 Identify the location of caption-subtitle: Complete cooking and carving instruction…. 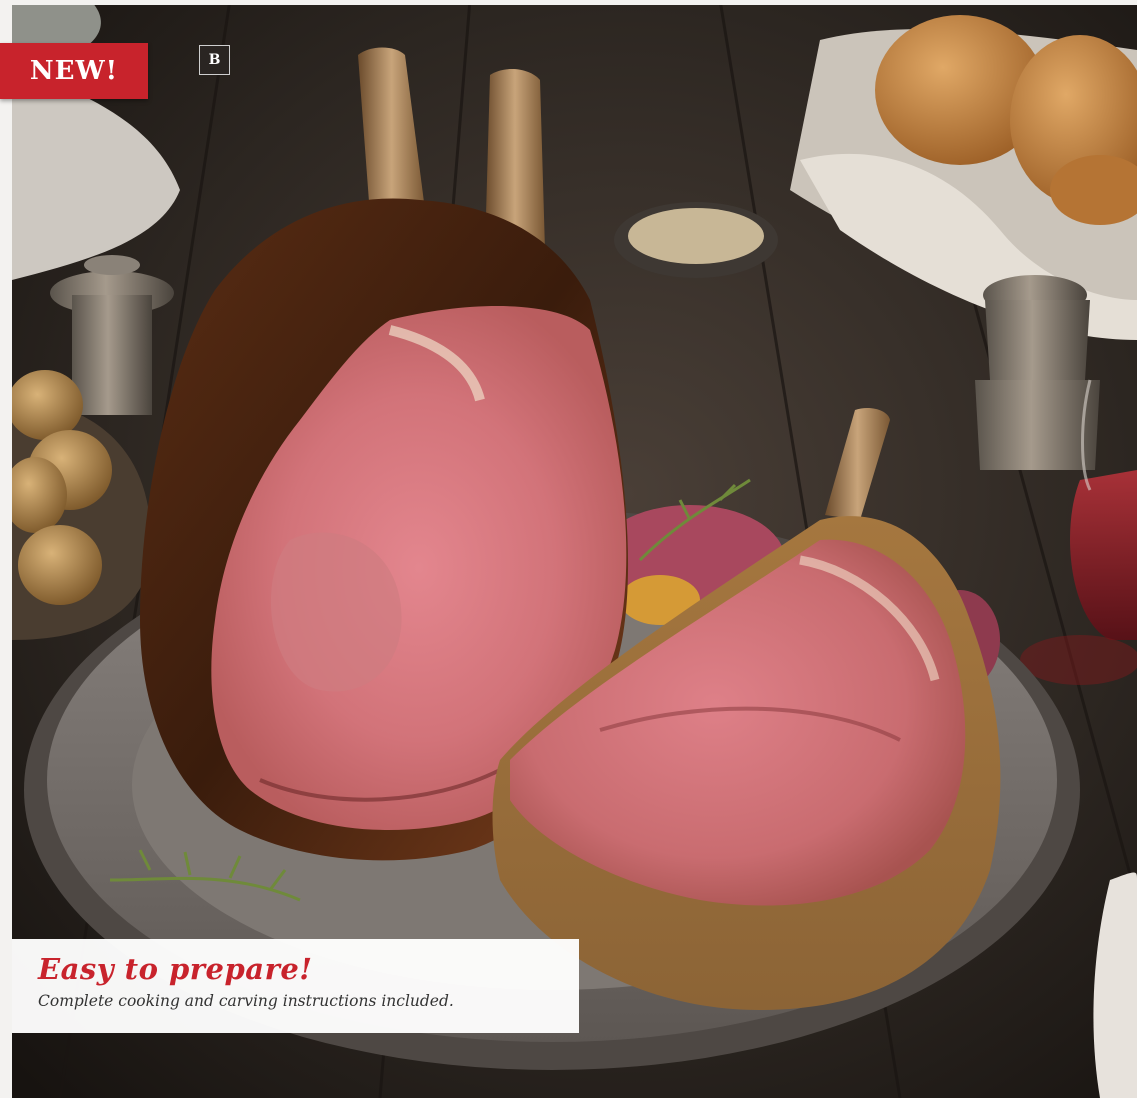
(246, 1001).